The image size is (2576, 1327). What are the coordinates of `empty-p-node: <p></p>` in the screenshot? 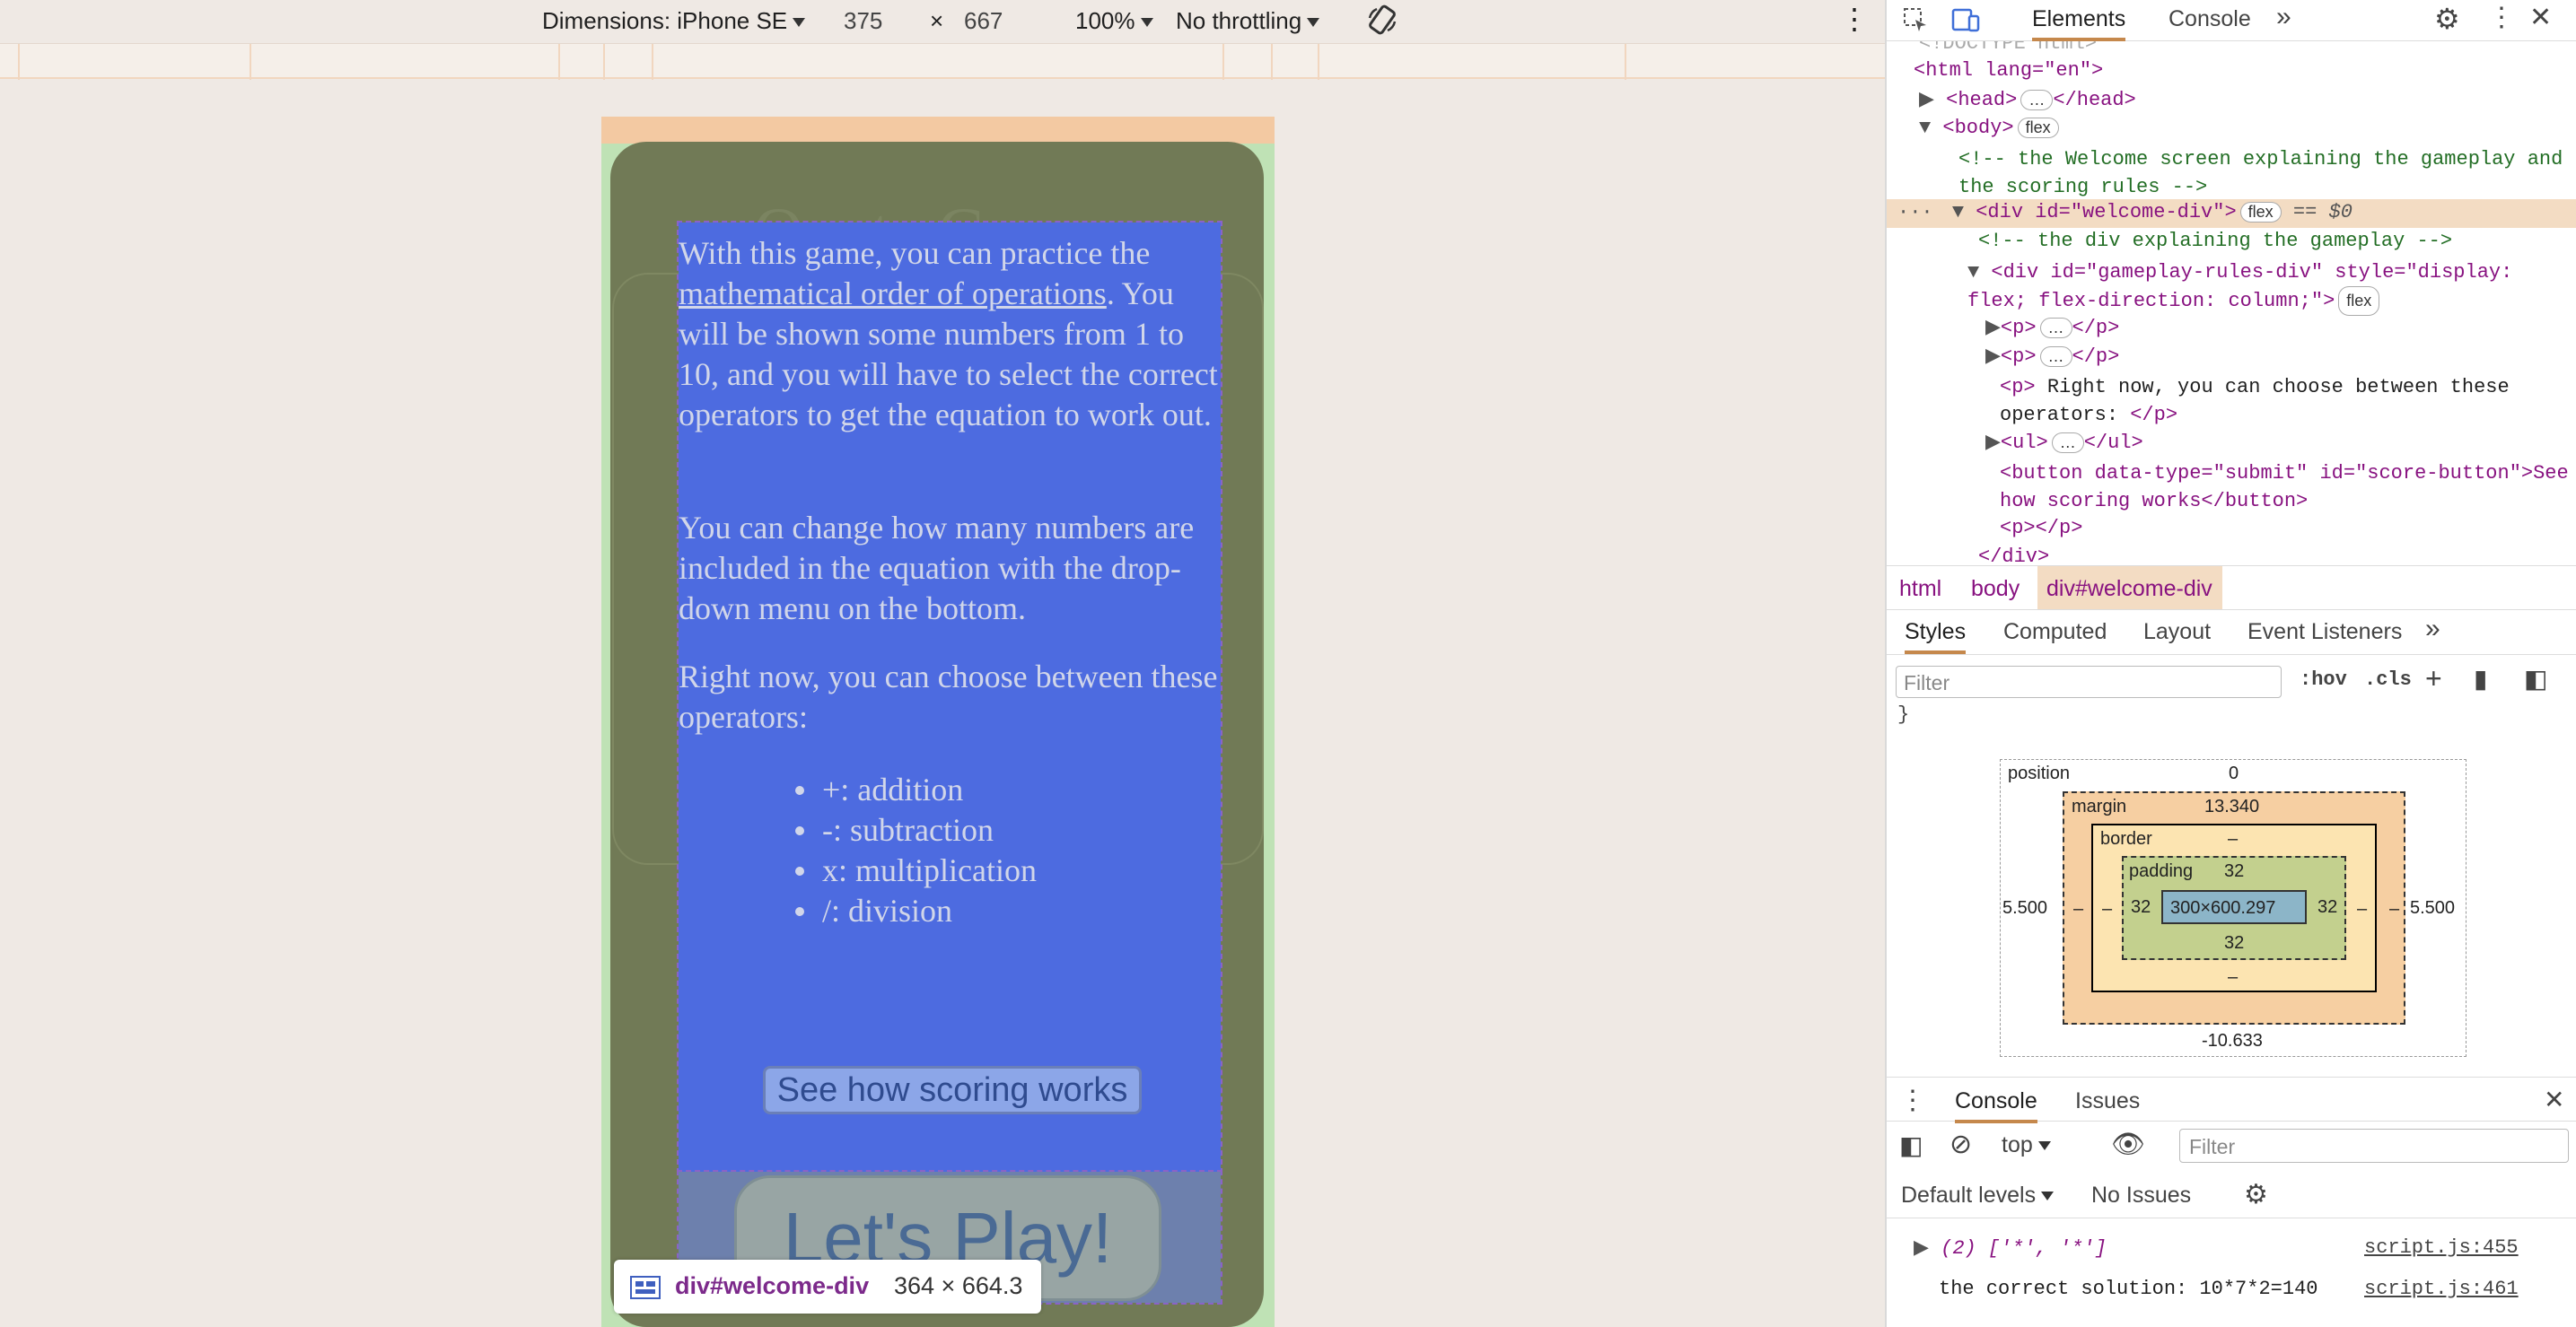 It's located at (2041, 528).